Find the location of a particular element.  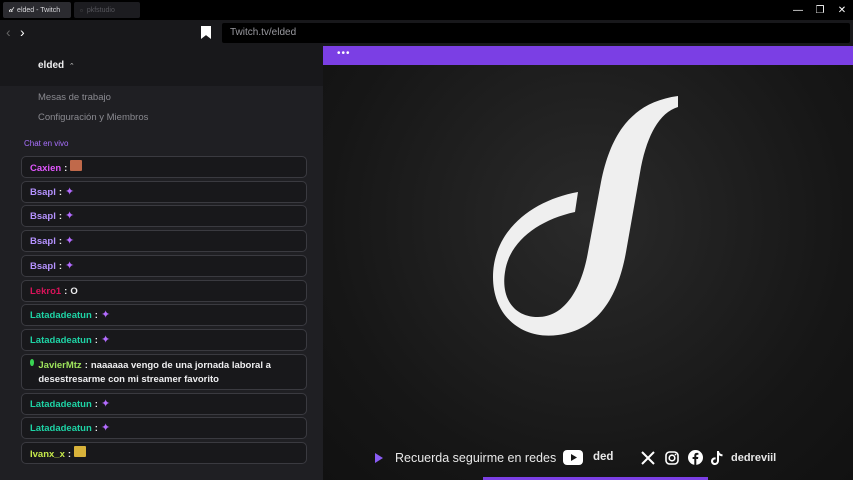

restore-icon: ❐ is located at coordinates (820, 10).